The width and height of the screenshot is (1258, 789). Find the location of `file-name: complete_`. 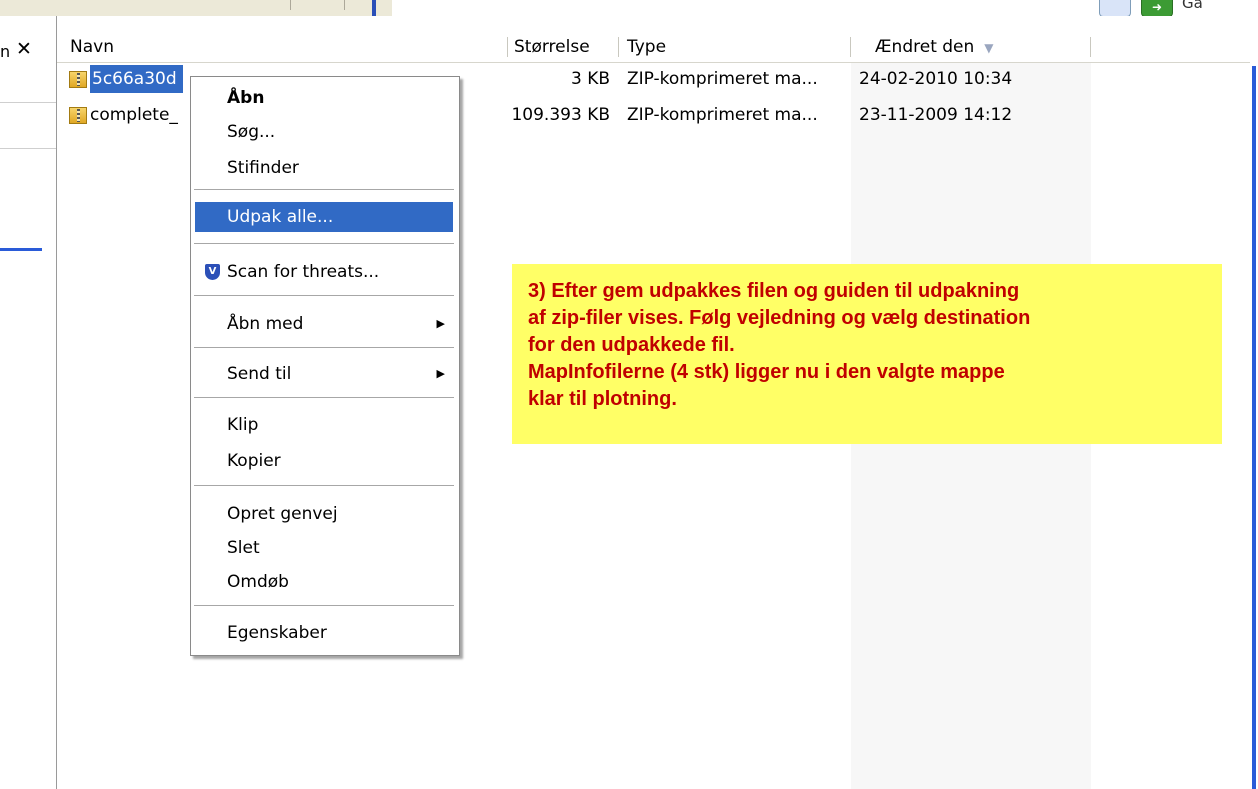

file-name: complete_ is located at coordinates (134, 115).